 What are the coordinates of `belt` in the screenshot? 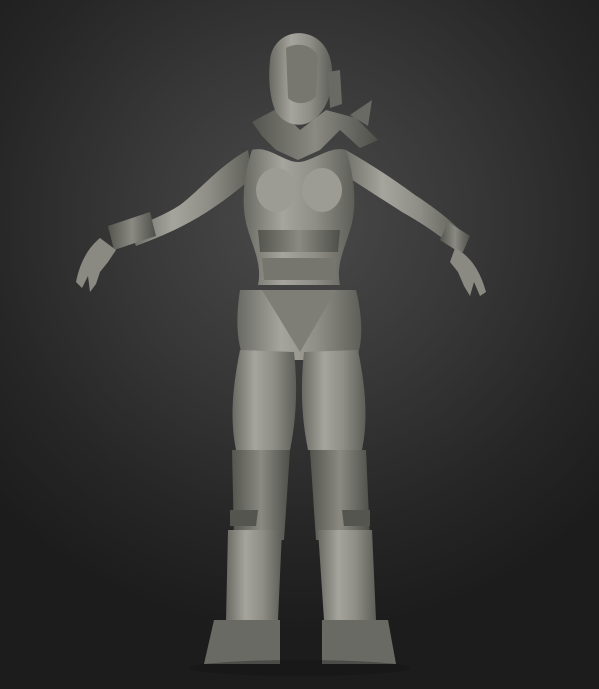 It's located at (299, 269).